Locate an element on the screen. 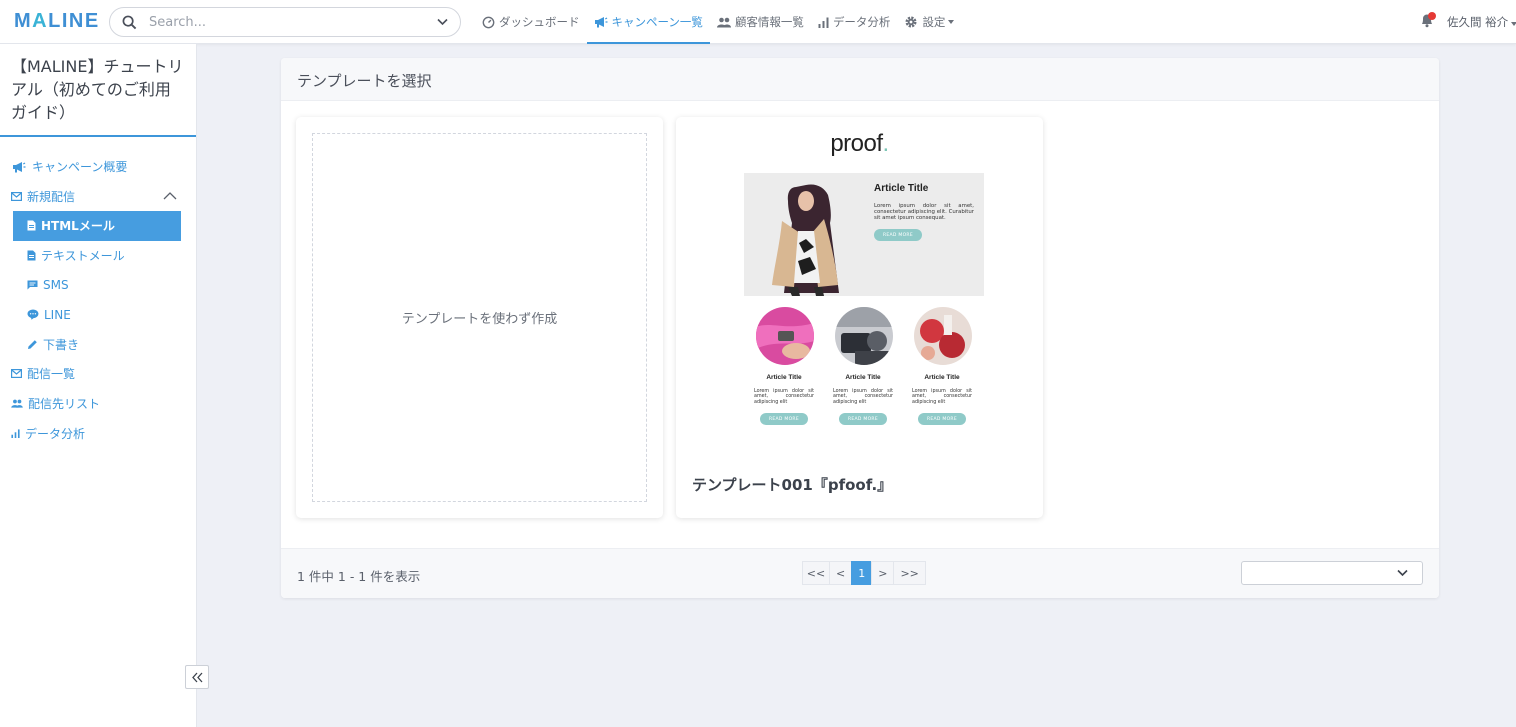 This screenshot has width=1516, height=727. nav-label: キャンペーン一覧 is located at coordinates (657, 22).